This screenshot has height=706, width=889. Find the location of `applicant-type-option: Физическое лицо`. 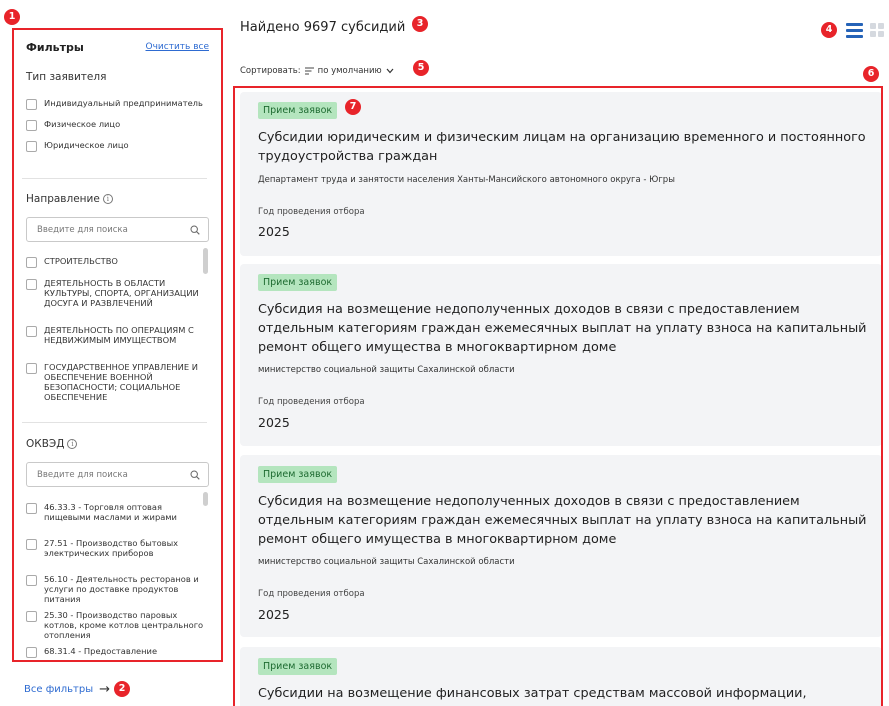

applicant-type-option: Физическое лицо is located at coordinates (117, 125).